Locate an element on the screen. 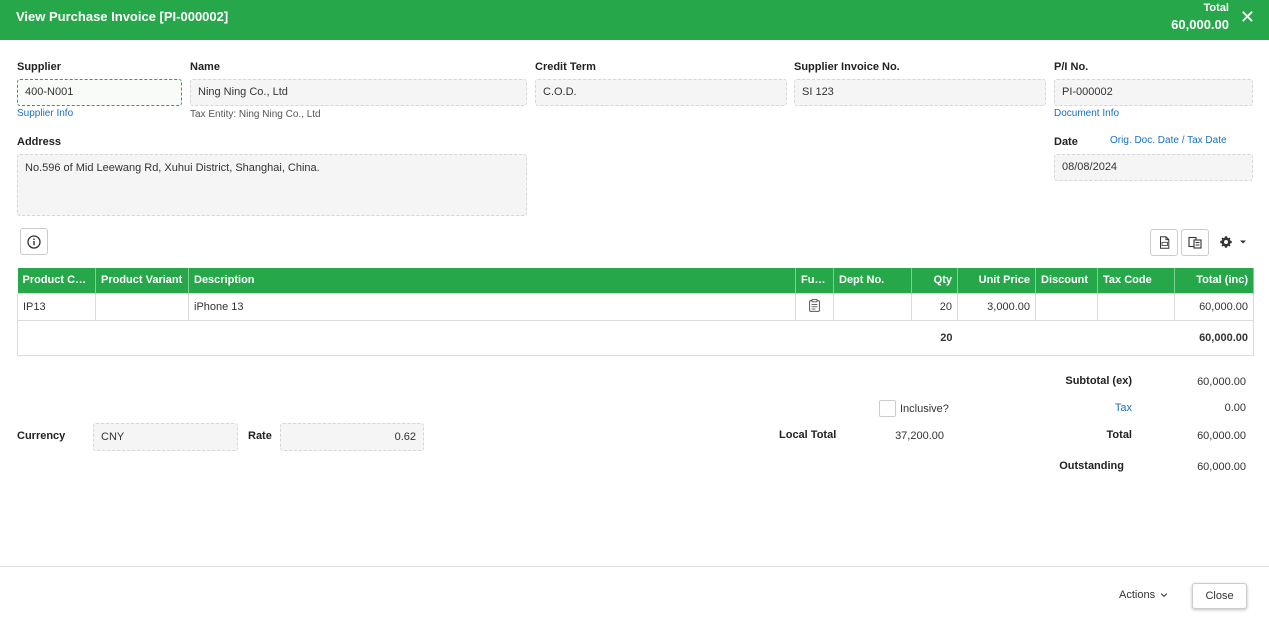 Image resolution: width=1269 pixels, height=622 pixels. copy-button is located at coordinates (1195, 242).